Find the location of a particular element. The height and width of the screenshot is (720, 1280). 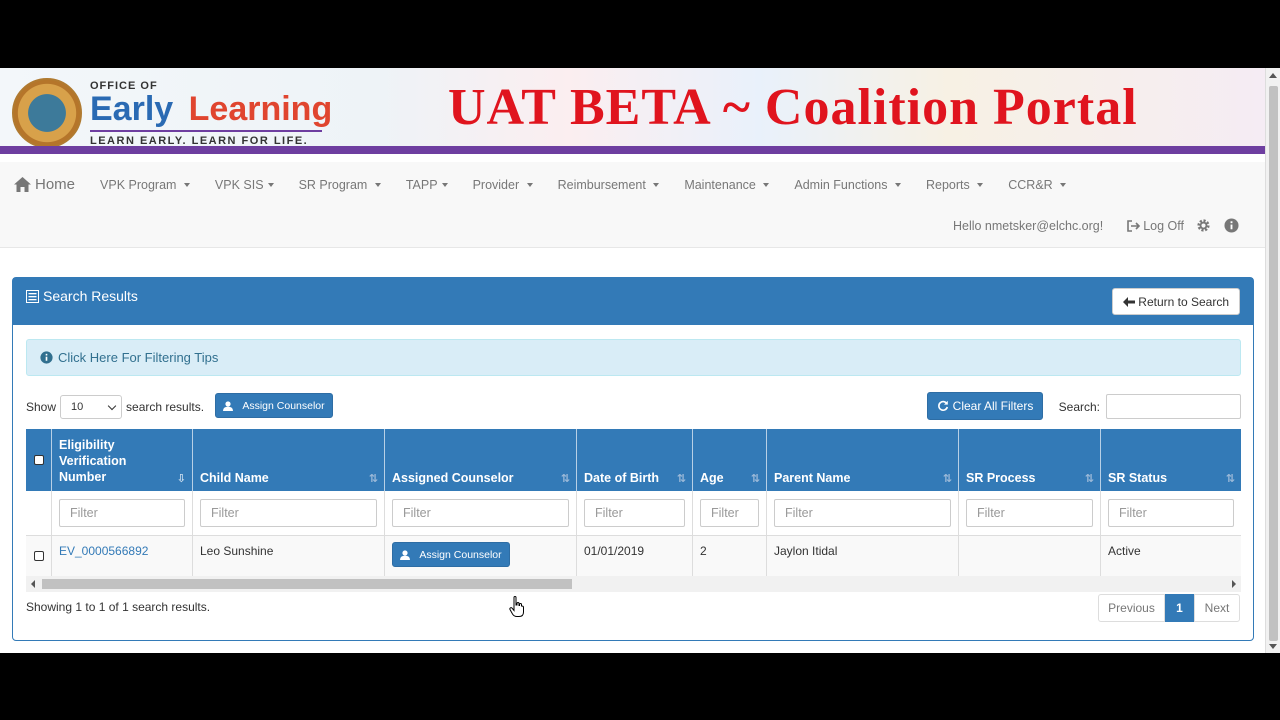

filter-counselor-input: Filter is located at coordinates (480, 513).